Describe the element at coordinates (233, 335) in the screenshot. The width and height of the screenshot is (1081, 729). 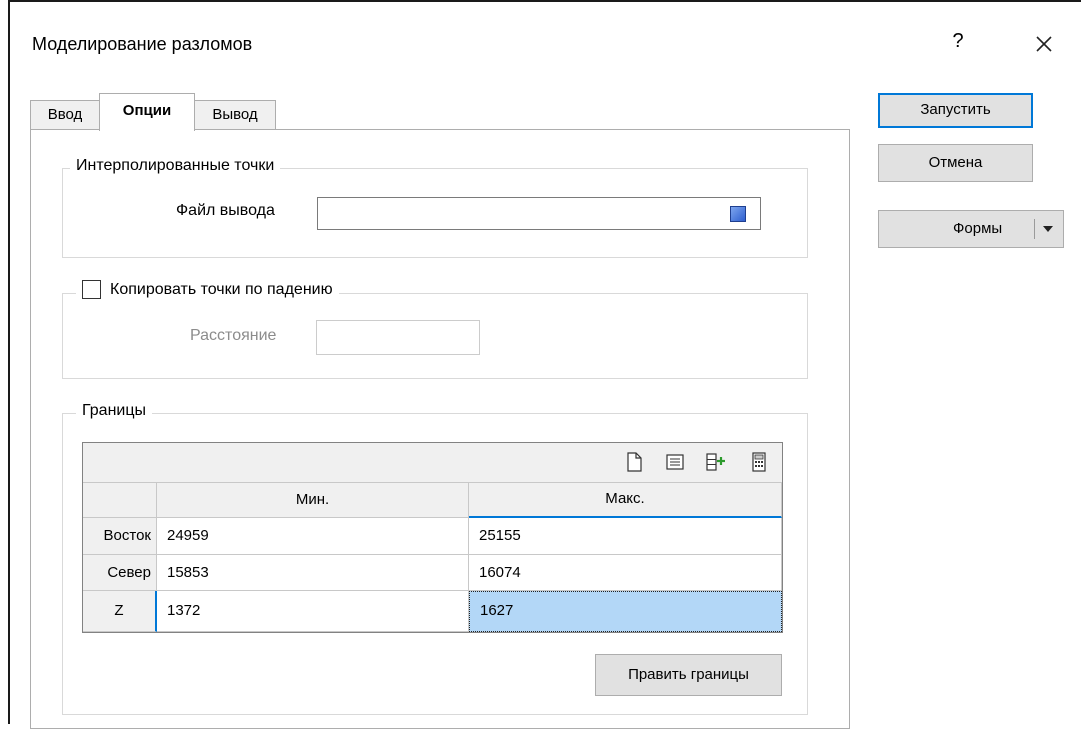
I see `distance-label: Расстояние` at that location.